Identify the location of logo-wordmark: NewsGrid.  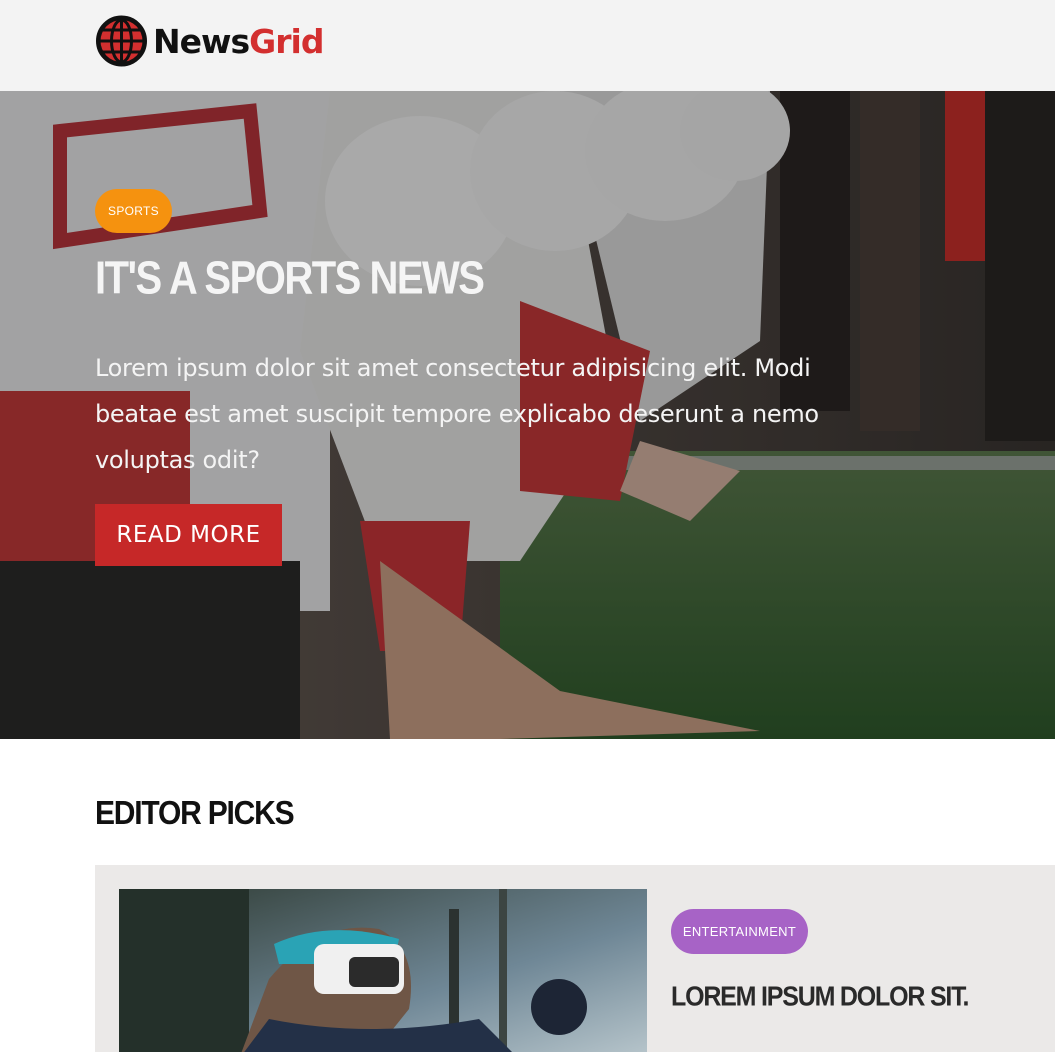
(238, 41).